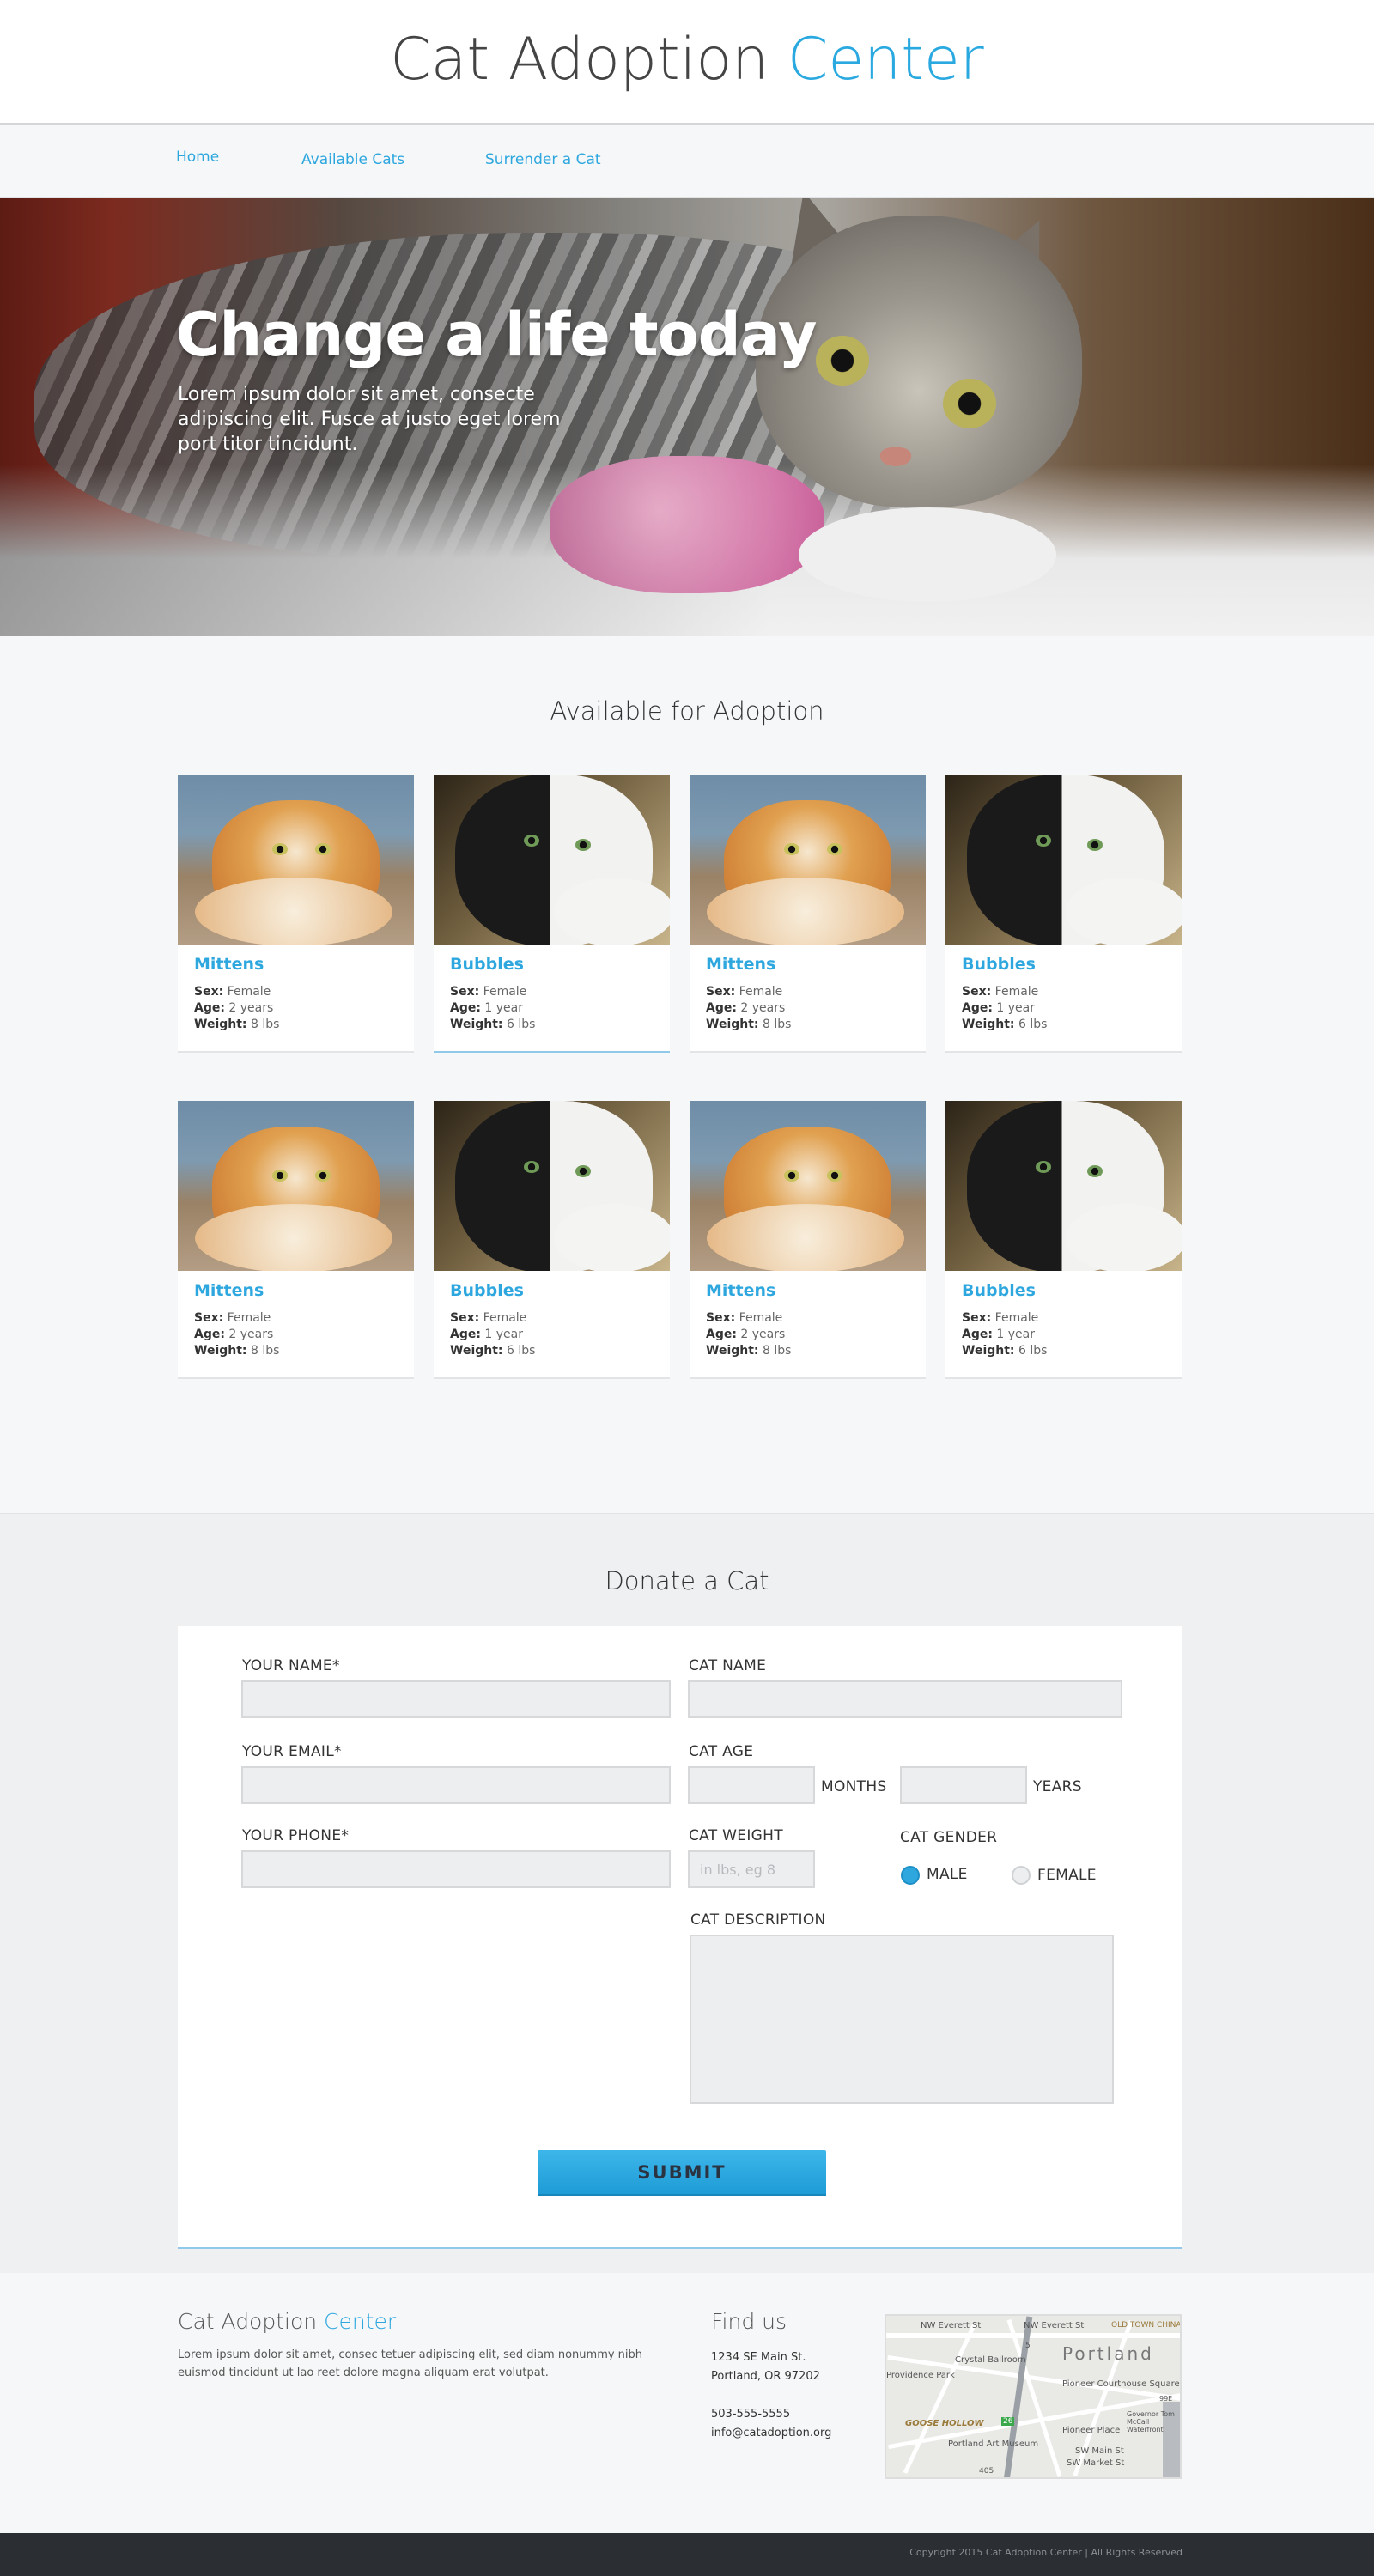  I want to click on your-phone-input, so click(456, 1869).